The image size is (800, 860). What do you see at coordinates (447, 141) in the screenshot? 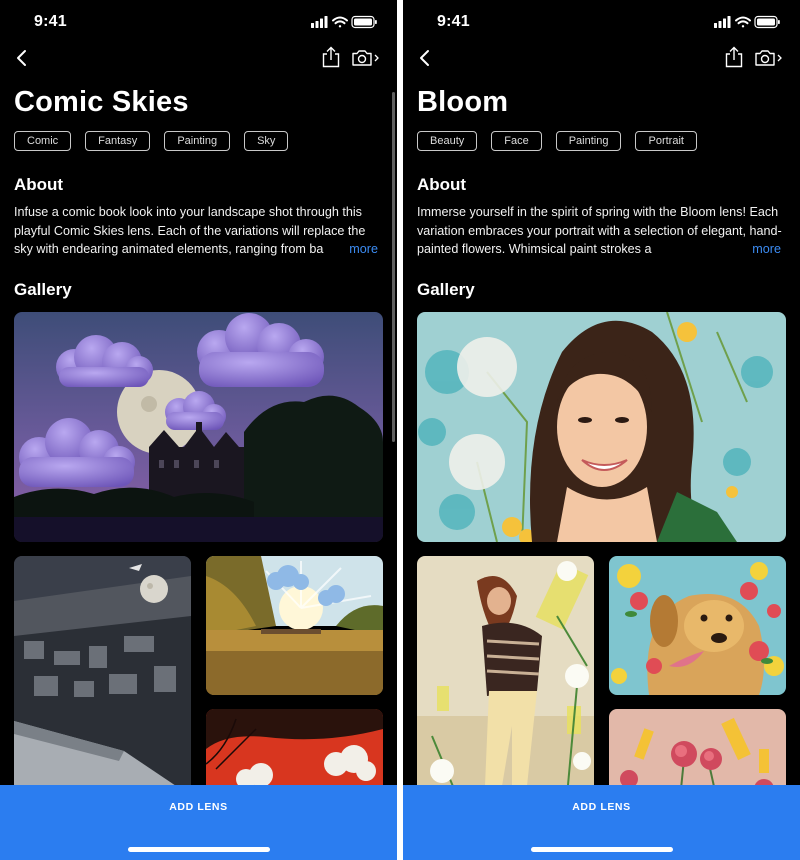
I see `tag-beauty: Beauty` at bounding box center [447, 141].